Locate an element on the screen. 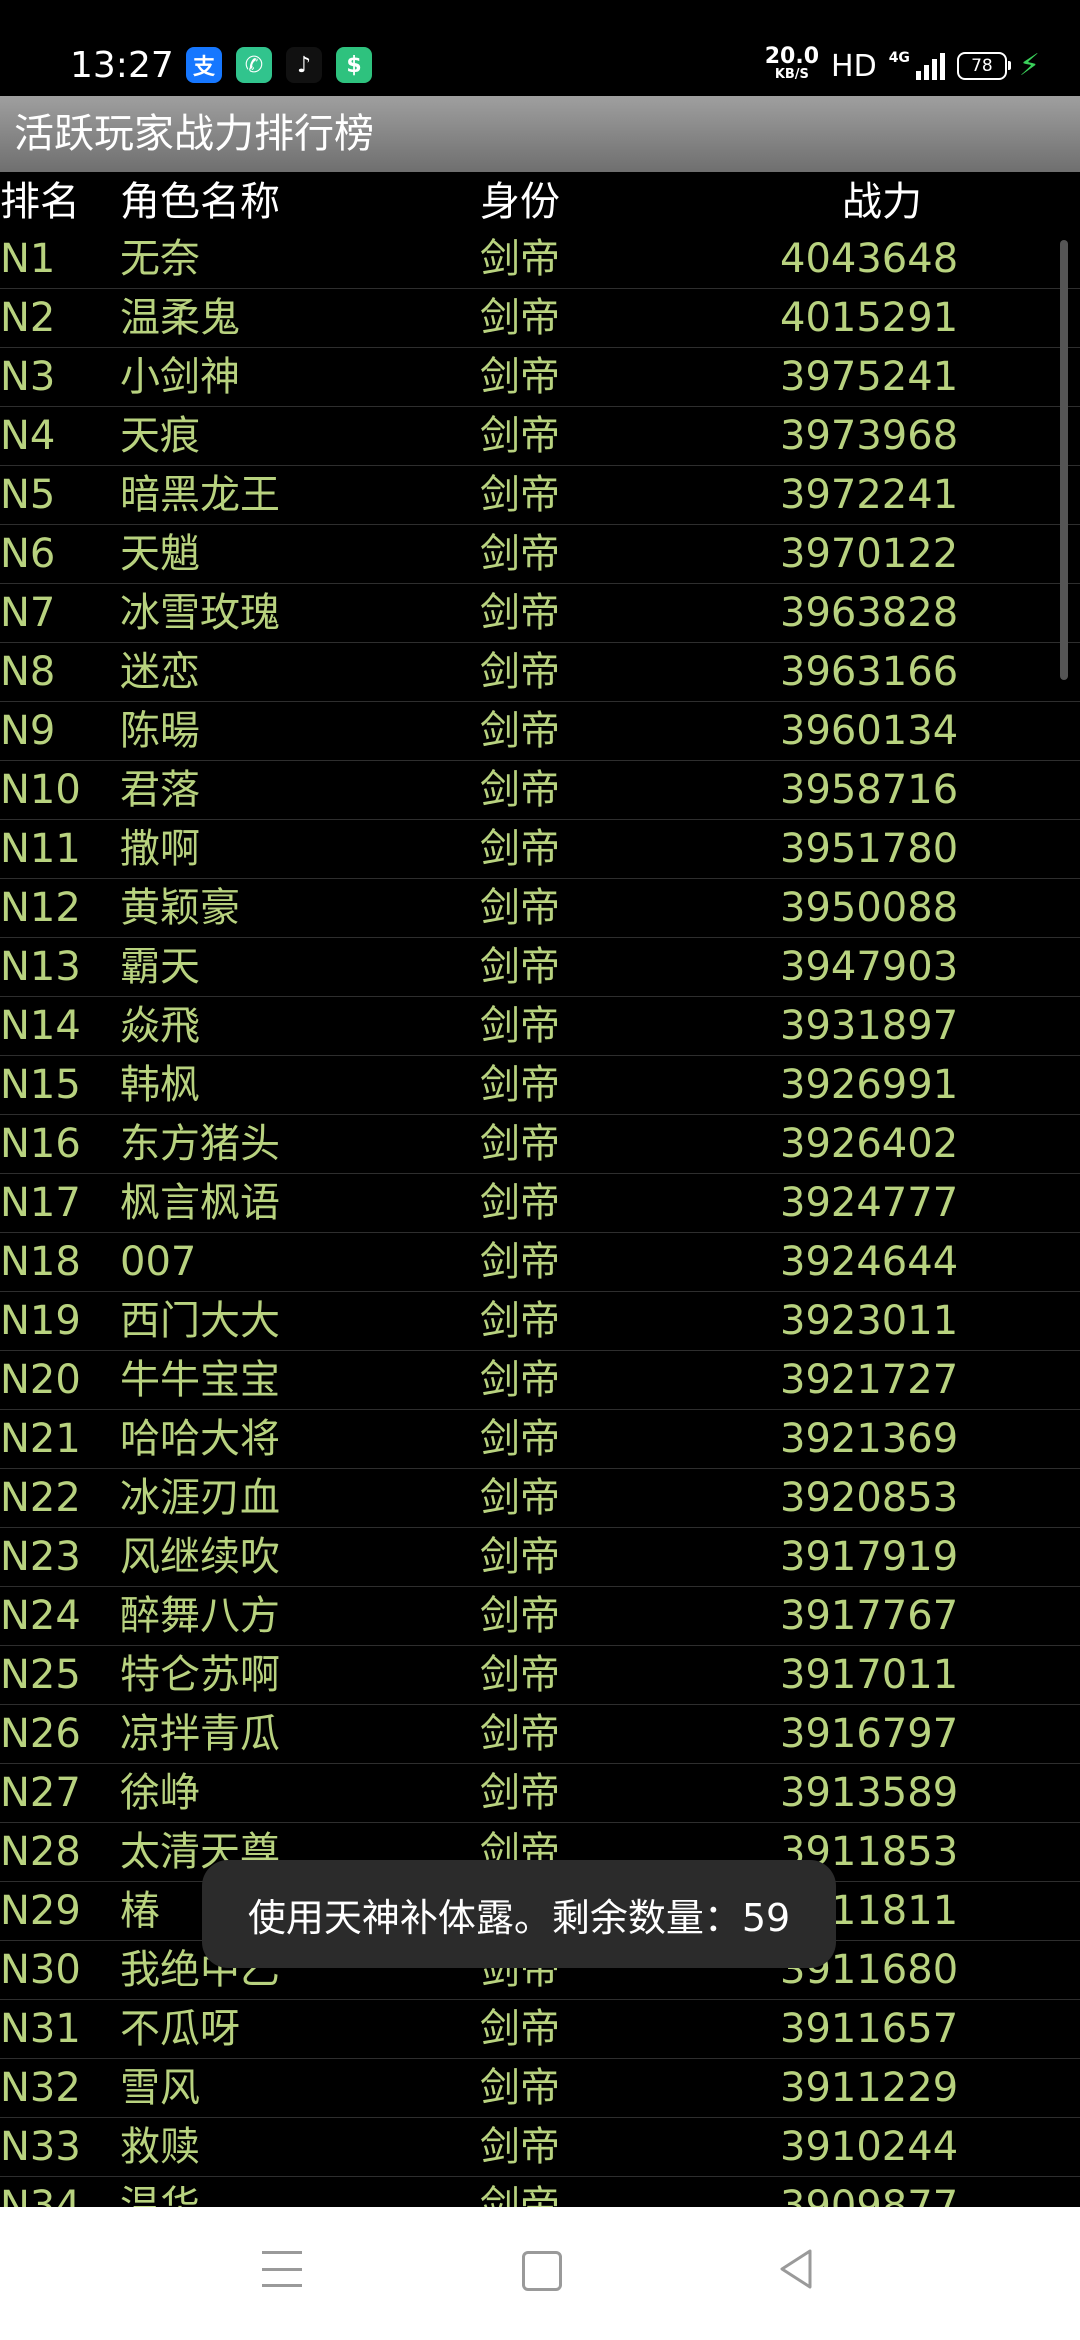  navigation-bar is located at coordinates (540, 2273).